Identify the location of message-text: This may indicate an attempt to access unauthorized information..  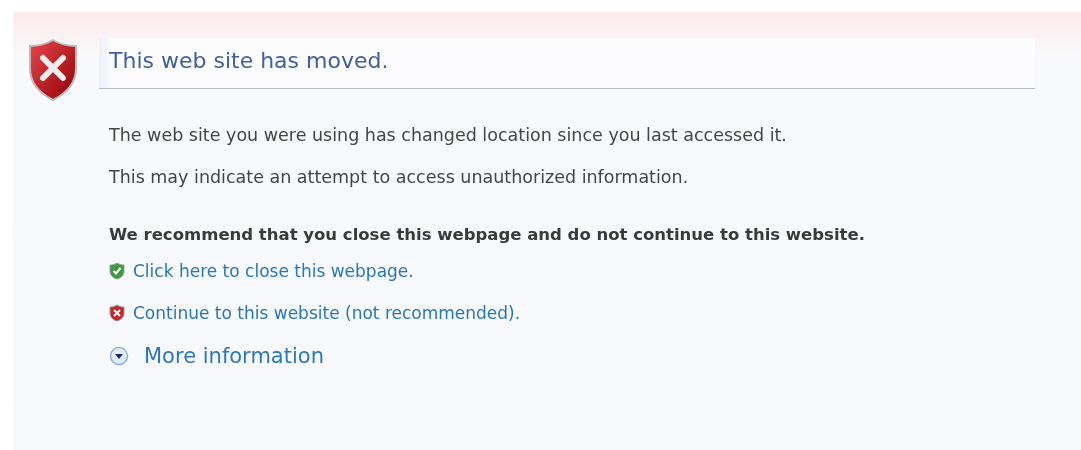
(399, 177).